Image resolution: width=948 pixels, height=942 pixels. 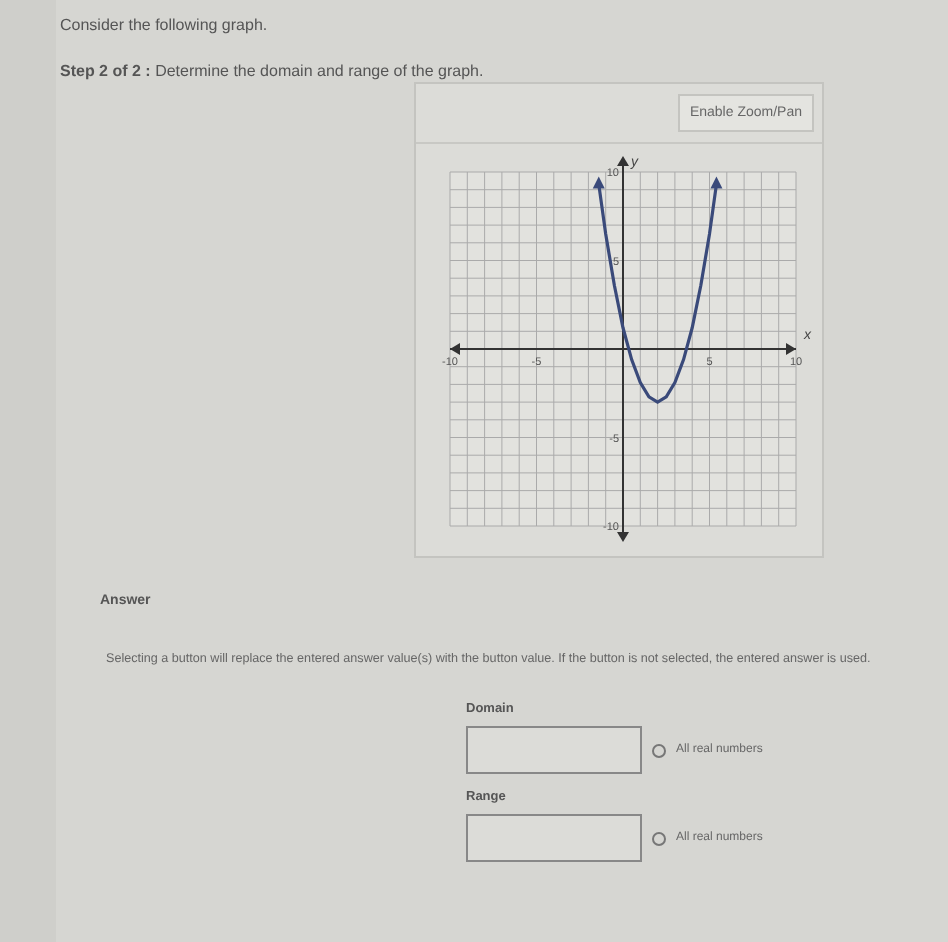 I want to click on intro-text: Consider the following graph., so click(x=165, y=25).